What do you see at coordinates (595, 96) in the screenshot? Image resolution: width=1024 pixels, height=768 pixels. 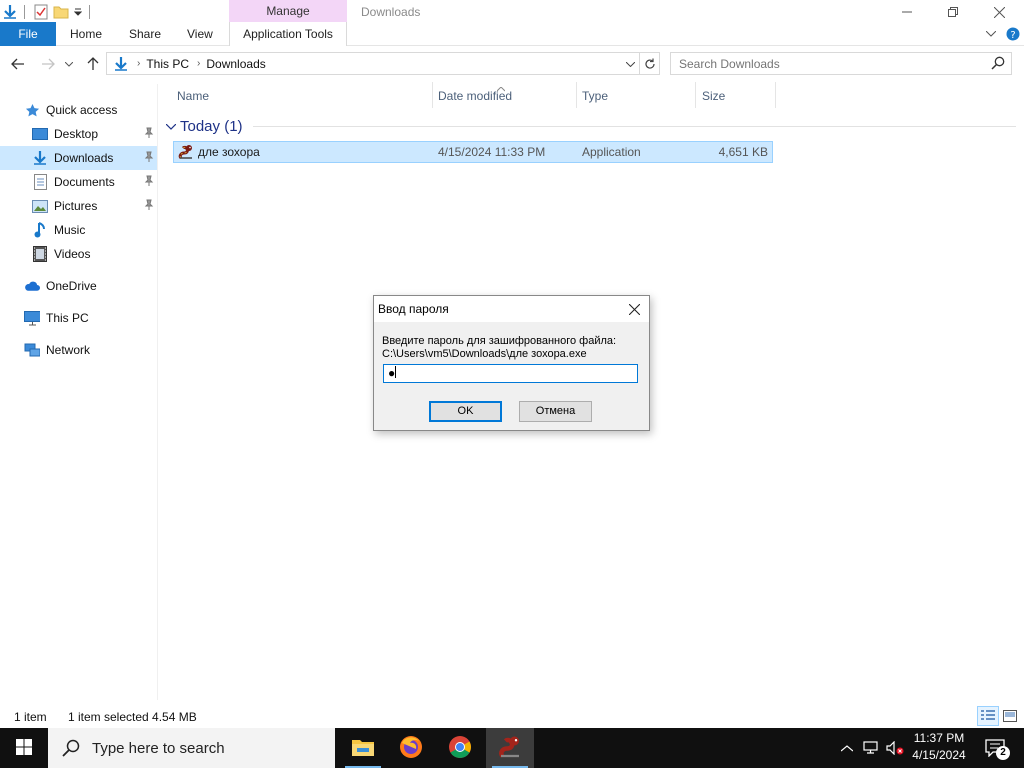 I see `column-header-type: Type` at bounding box center [595, 96].